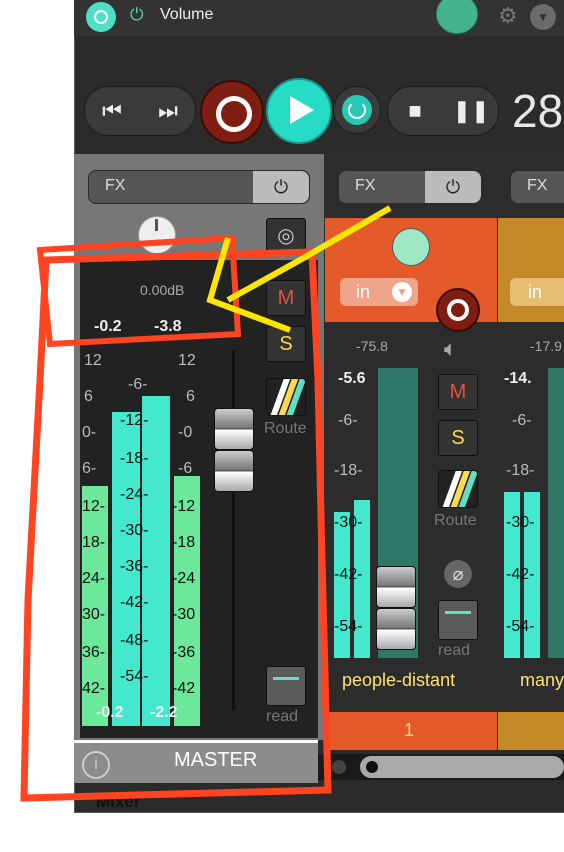 The image size is (564, 852). Describe the element at coordinates (379, 292) in the screenshot. I see `track1-input-select: in ▼` at that location.